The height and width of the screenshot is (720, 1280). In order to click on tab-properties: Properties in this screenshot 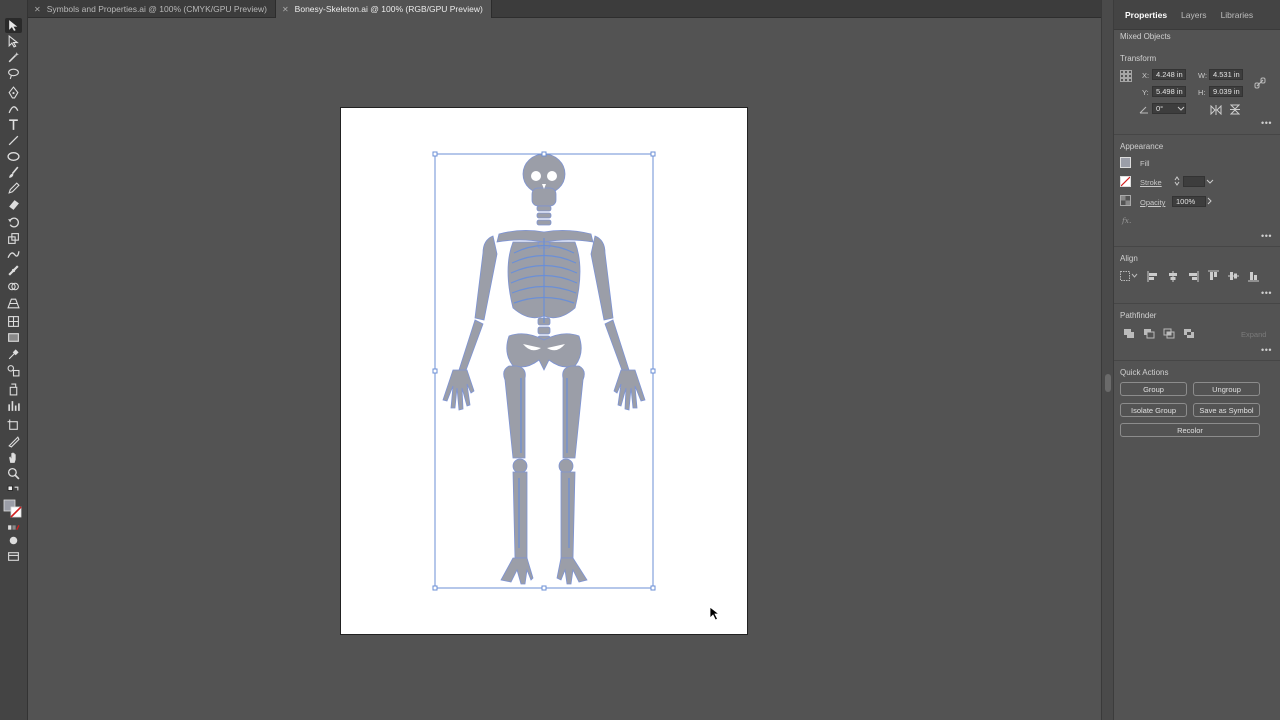, I will do `click(1146, 15)`.